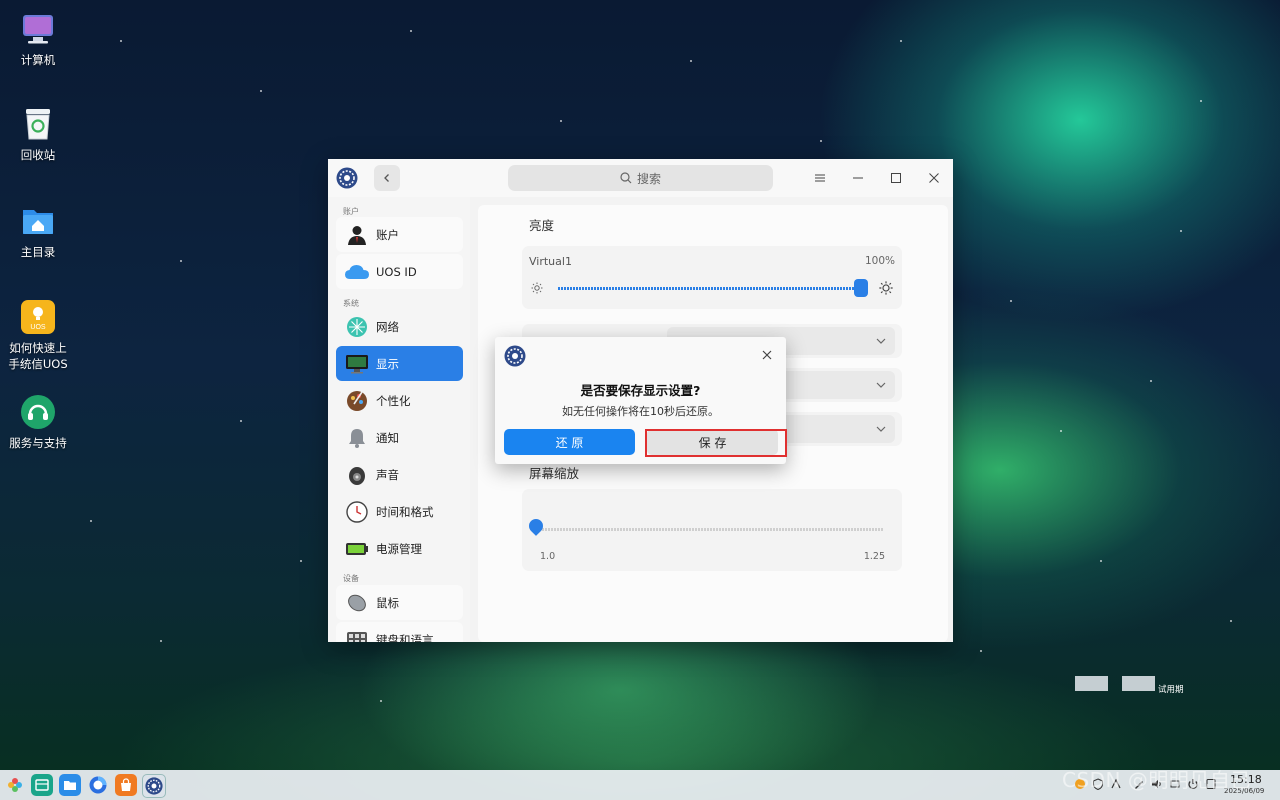  I want to click on brightness-card: Virtual1 100%, so click(712, 277).